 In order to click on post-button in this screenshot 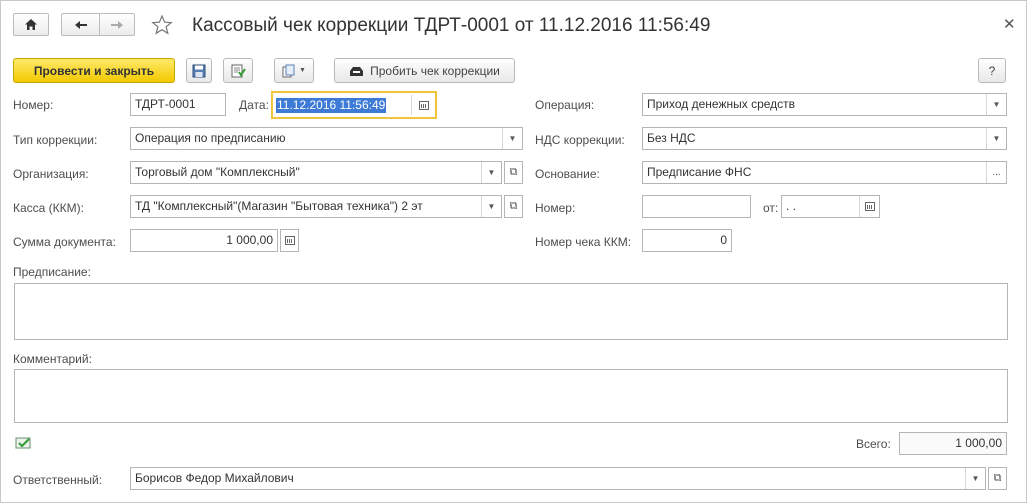, I will do `click(238, 70)`.